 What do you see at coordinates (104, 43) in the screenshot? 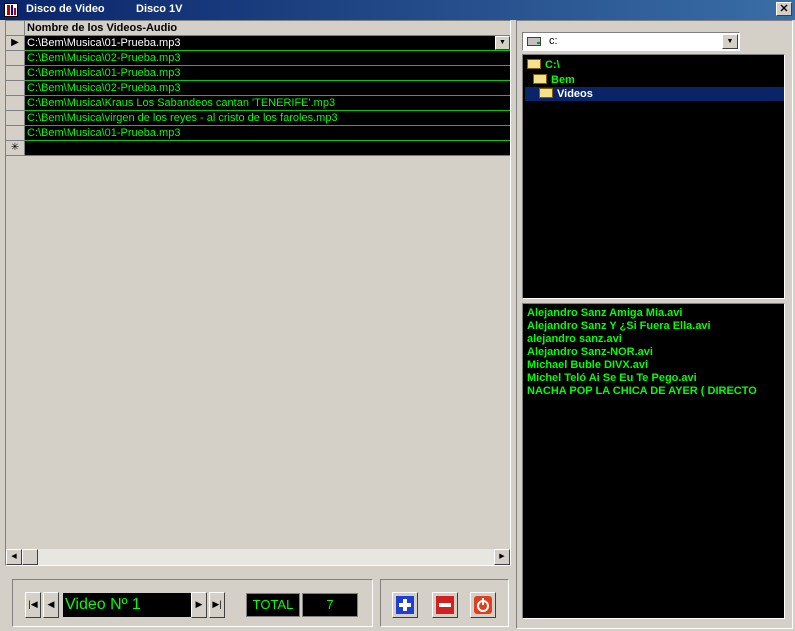
I see `cell-text: C:\Bem\Musica\01-Prueba.mp3` at bounding box center [104, 43].